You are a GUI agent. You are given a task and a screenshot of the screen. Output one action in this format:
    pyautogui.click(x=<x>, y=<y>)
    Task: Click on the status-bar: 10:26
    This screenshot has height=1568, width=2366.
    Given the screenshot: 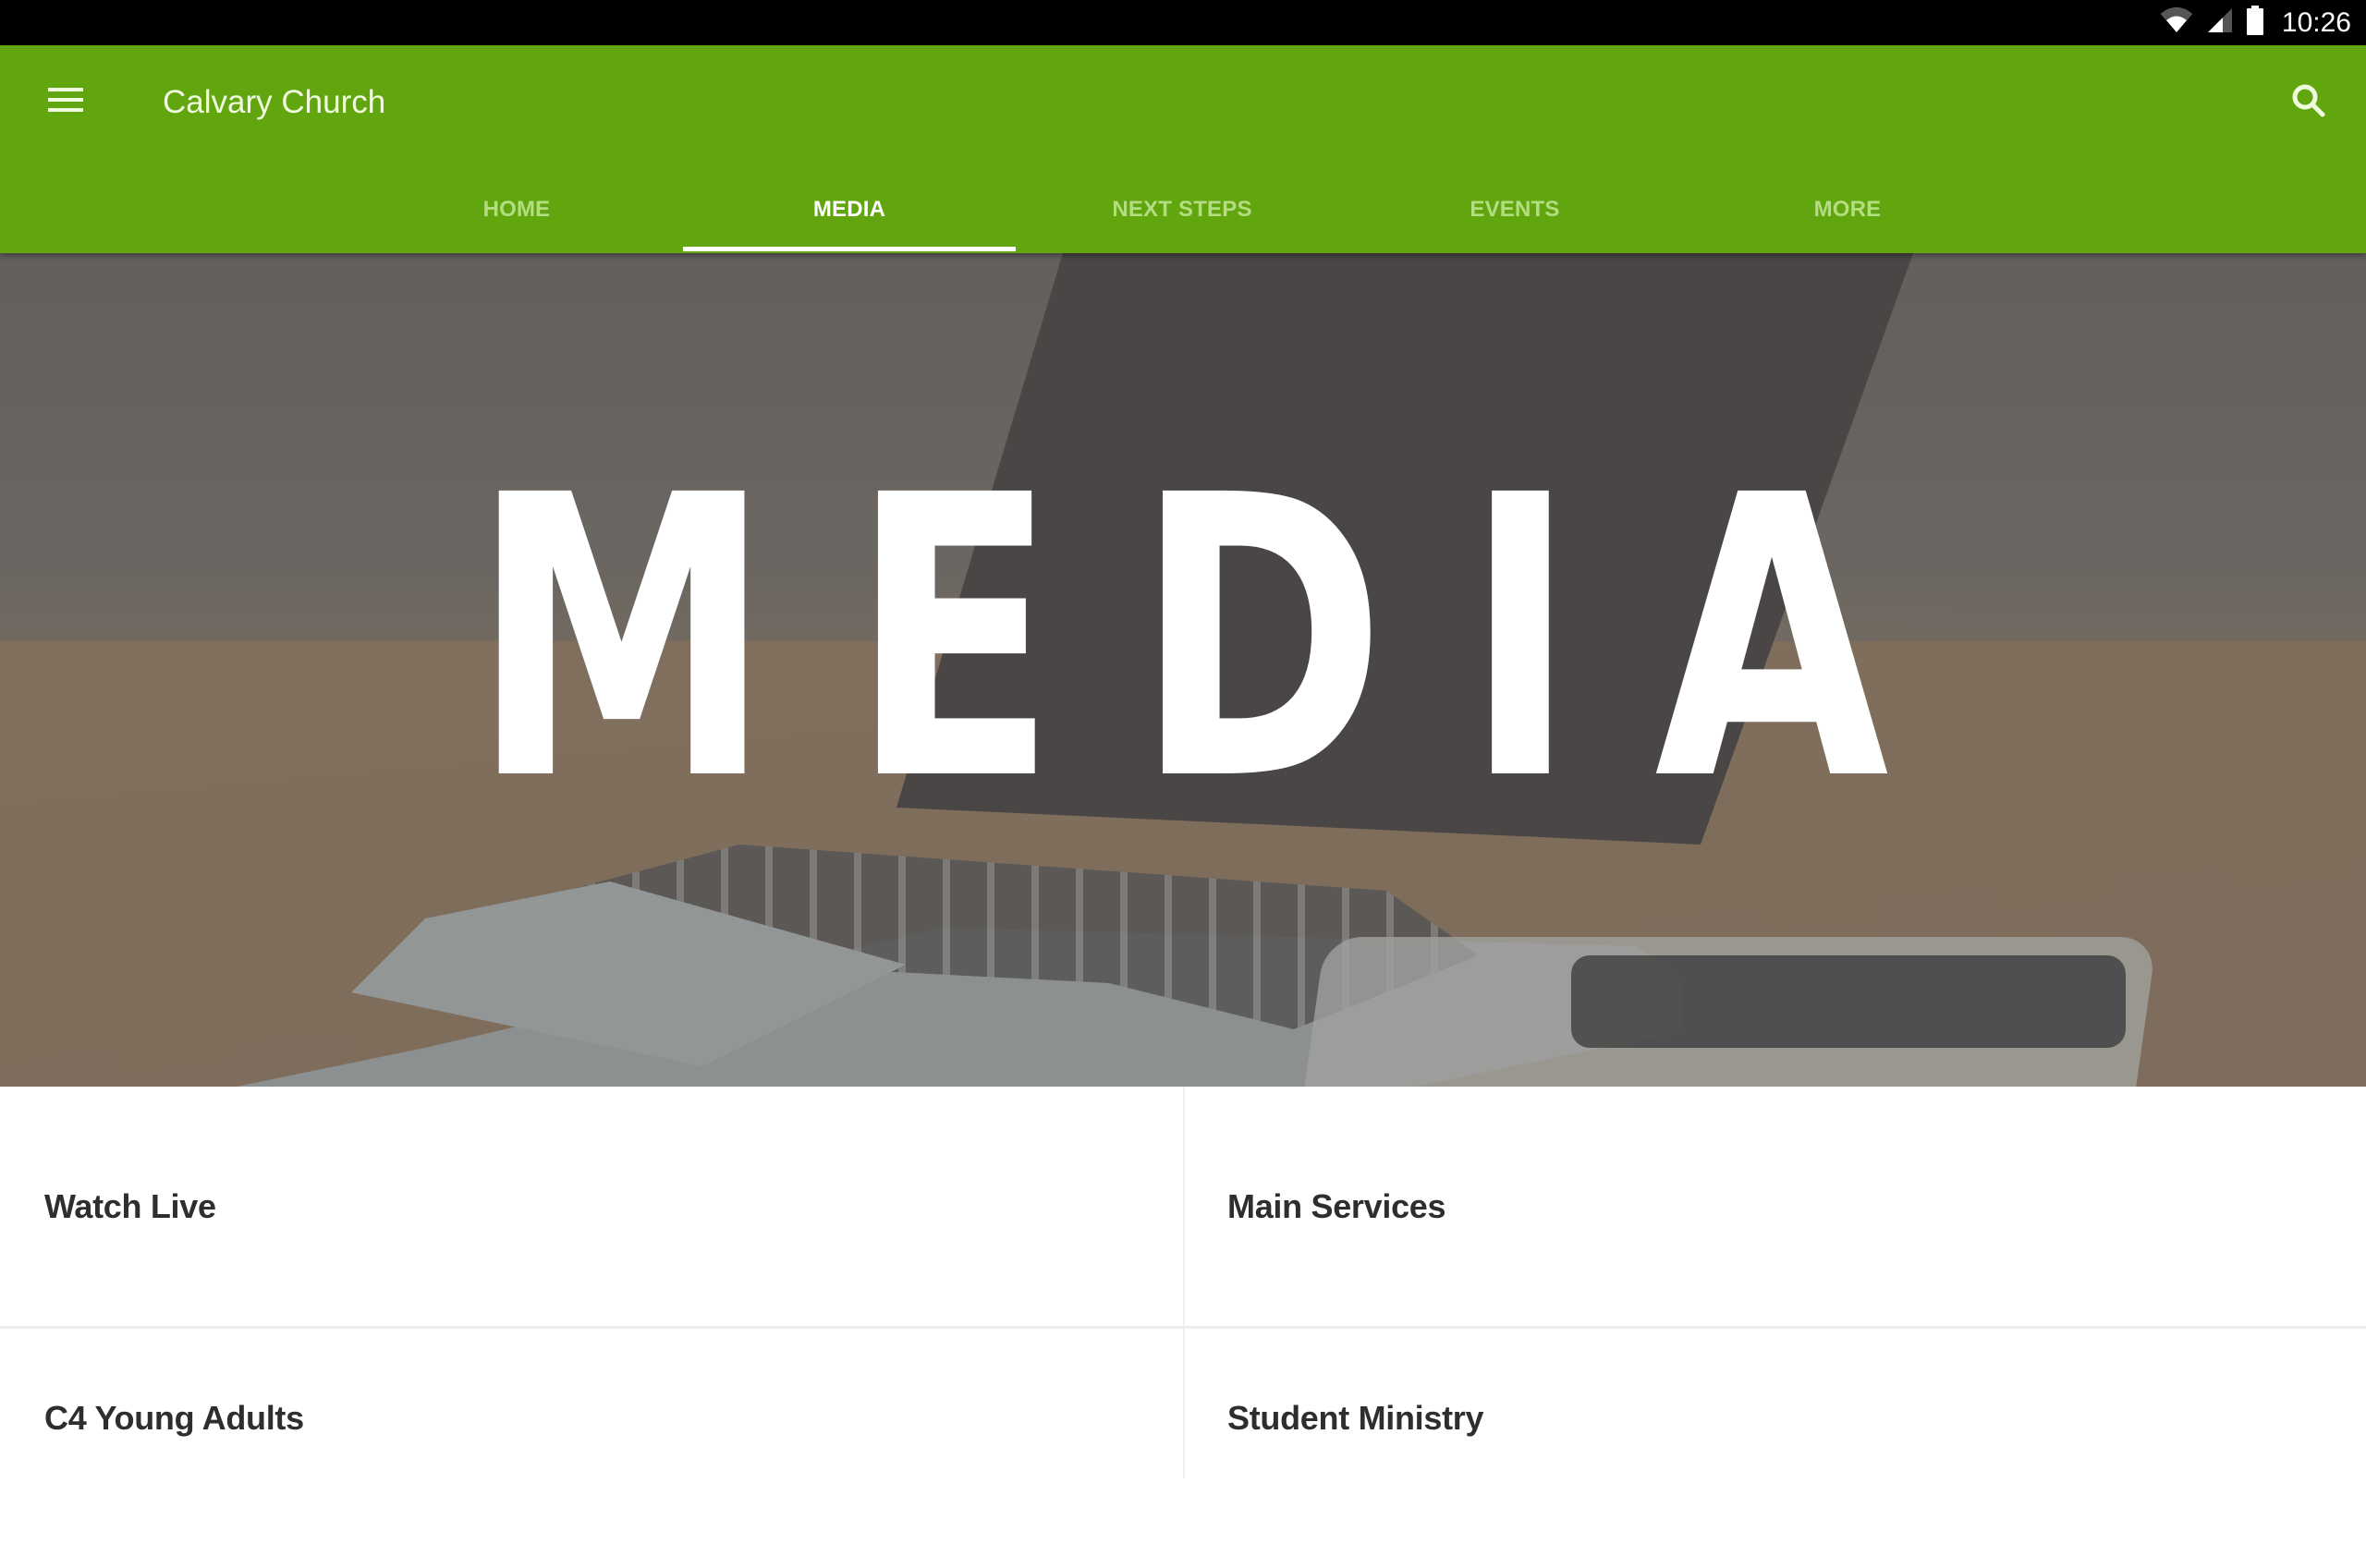 What is the action you would take?
    pyautogui.click(x=1183, y=22)
    